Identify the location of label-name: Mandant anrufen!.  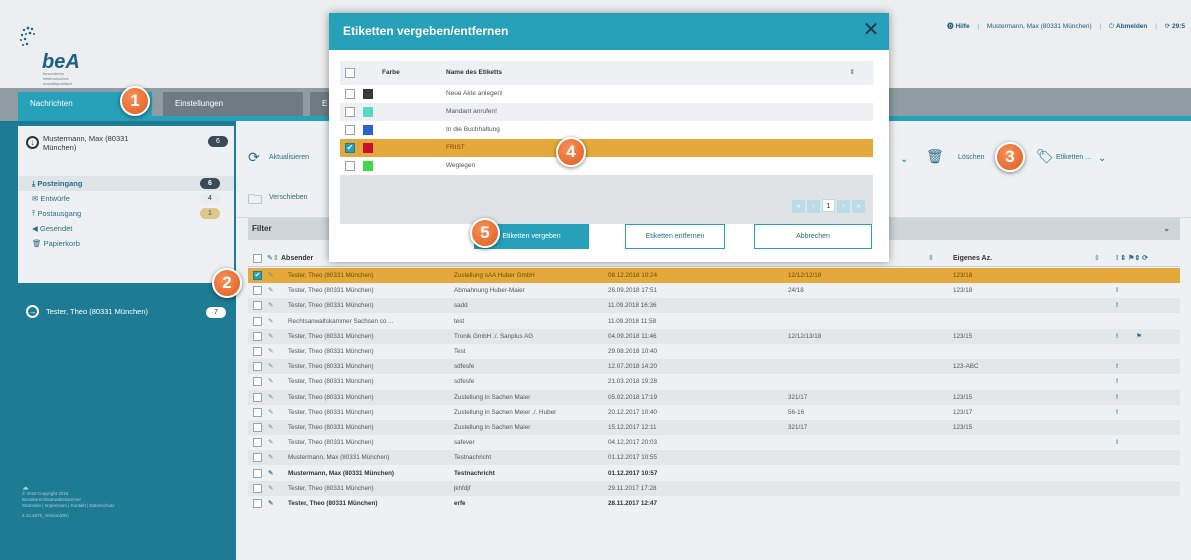
(471, 111).